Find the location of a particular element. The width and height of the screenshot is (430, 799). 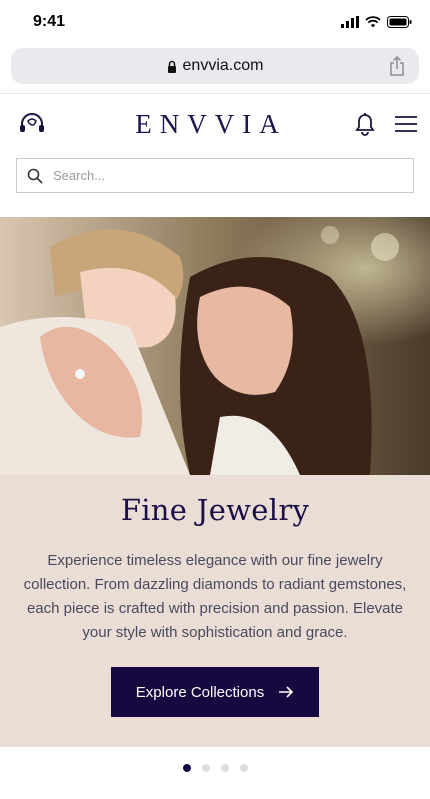

search-container is located at coordinates (215, 173).